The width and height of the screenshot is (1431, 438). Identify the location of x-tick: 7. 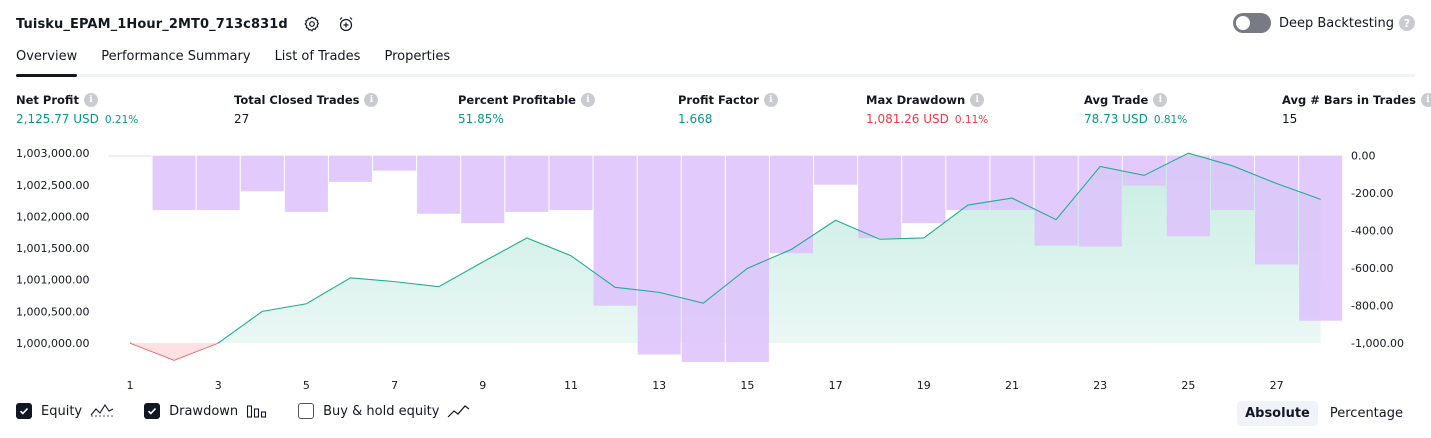
(394, 385).